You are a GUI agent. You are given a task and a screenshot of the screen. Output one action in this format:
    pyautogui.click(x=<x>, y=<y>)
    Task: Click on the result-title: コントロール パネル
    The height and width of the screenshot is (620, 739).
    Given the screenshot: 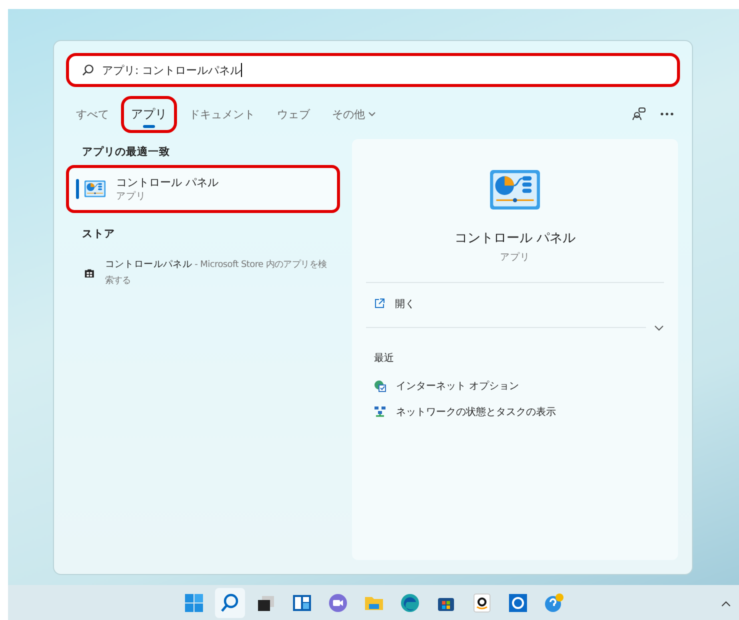 What is the action you would take?
    pyautogui.click(x=167, y=182)
    